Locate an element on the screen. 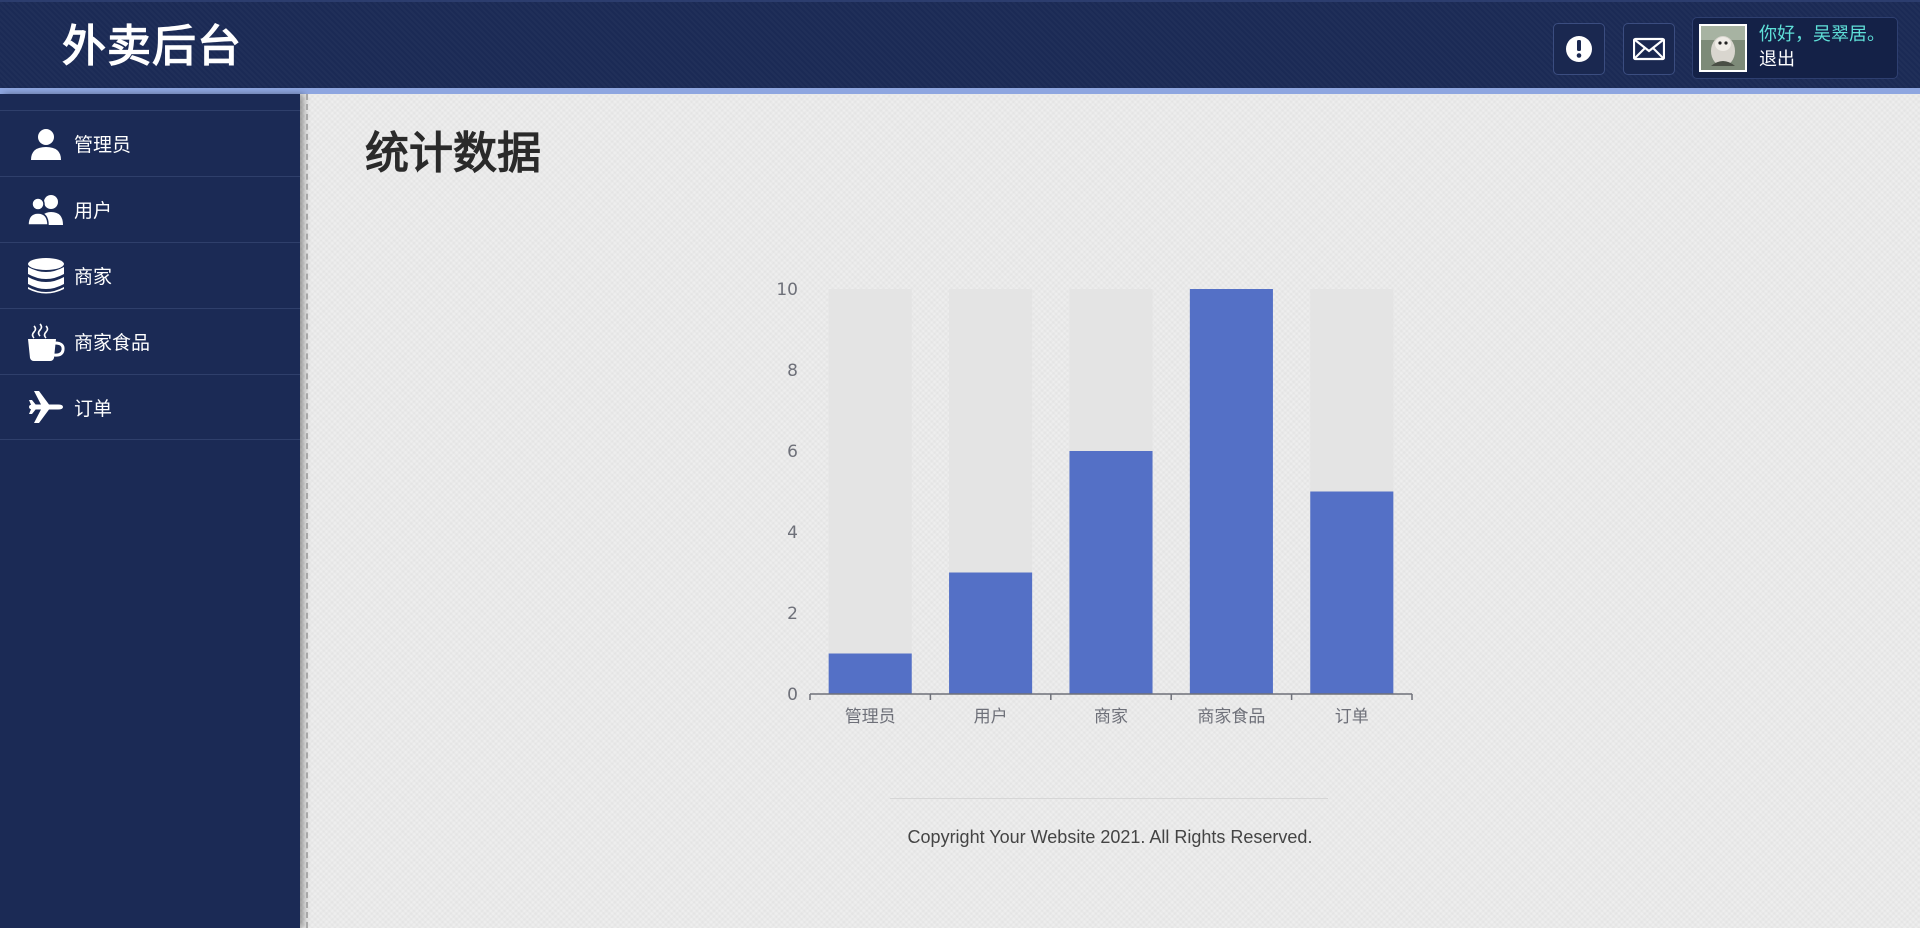 This screenshot has height=928, width=1920. user-panel: 你好，吴翠居。 退出 is located at coordinates (1795, 48).